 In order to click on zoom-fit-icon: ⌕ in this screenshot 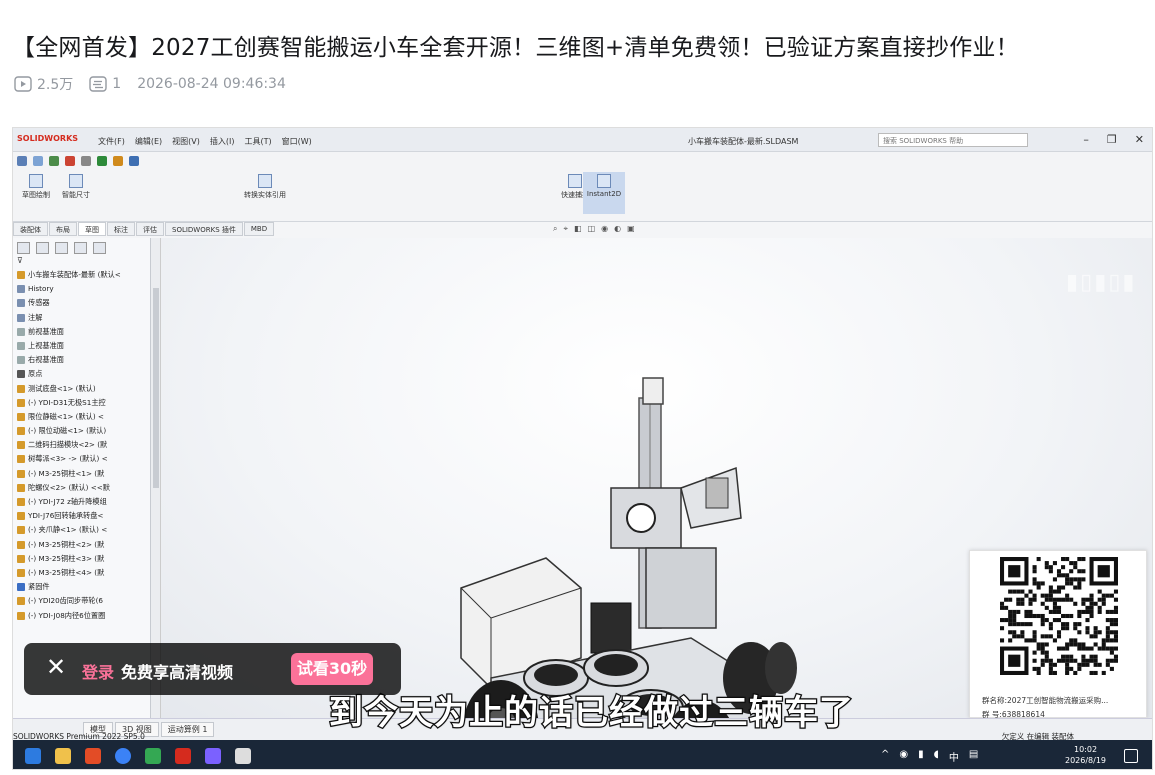, I will do `click(555, 228)`.